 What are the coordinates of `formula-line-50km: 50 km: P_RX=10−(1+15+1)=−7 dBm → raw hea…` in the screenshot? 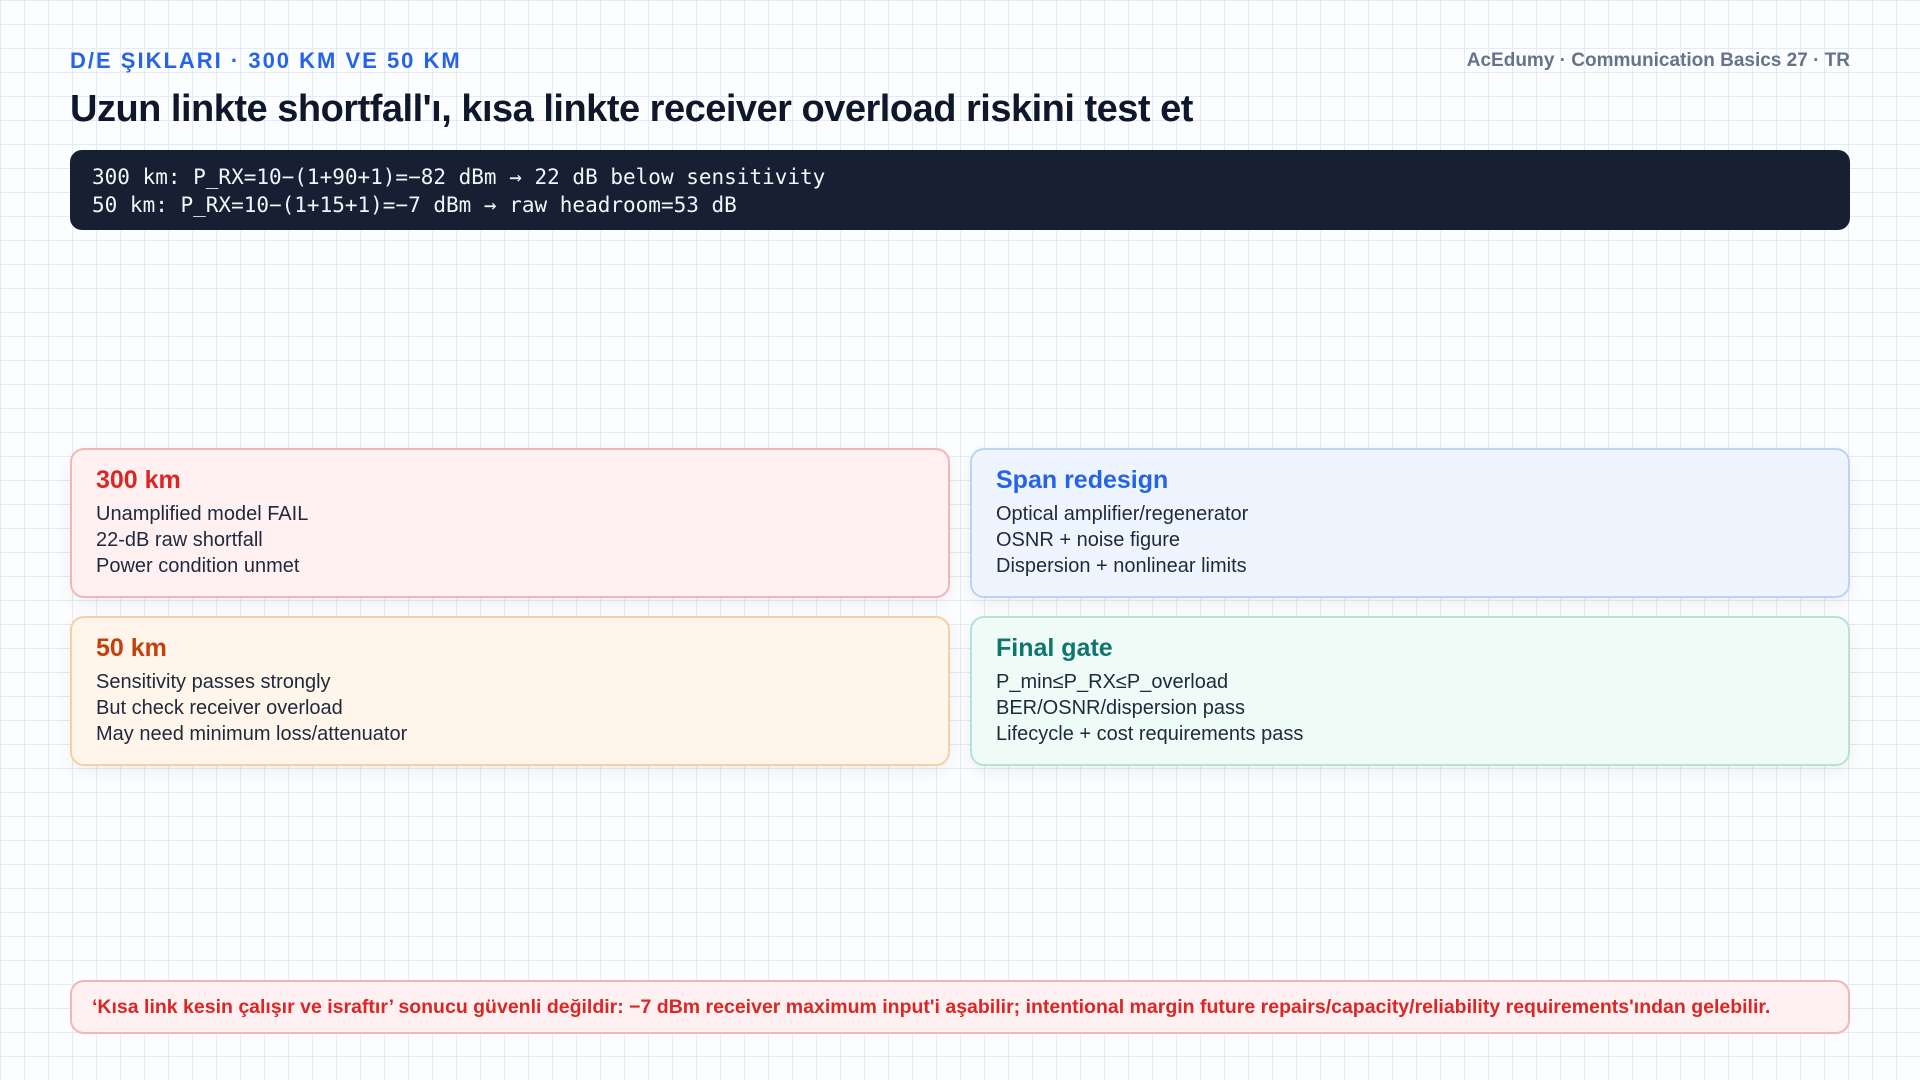 It's located at (414, 205).